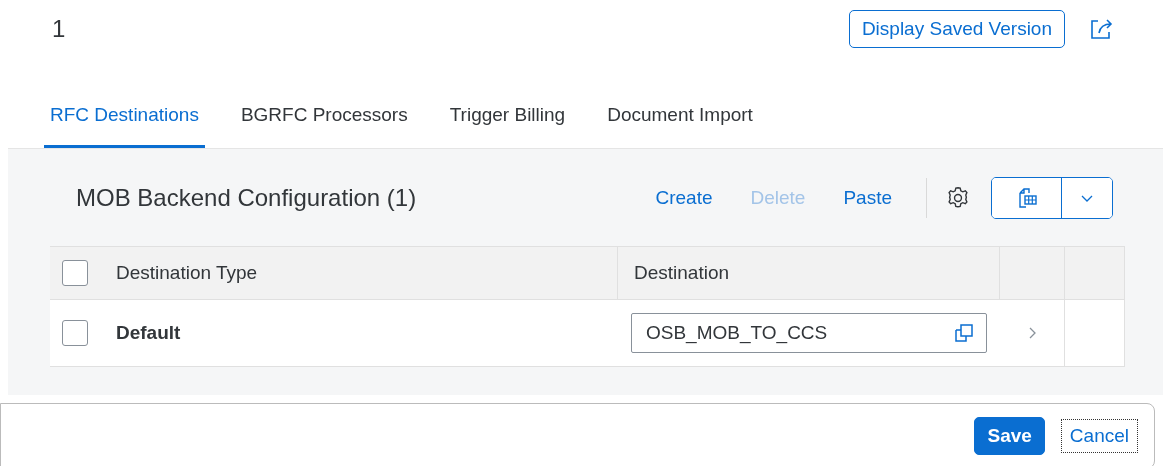  Describe the element at coordinates (809, 333) in the screenshot. I see `destination-field: OSB_MOB_TO_CCS` at that location.